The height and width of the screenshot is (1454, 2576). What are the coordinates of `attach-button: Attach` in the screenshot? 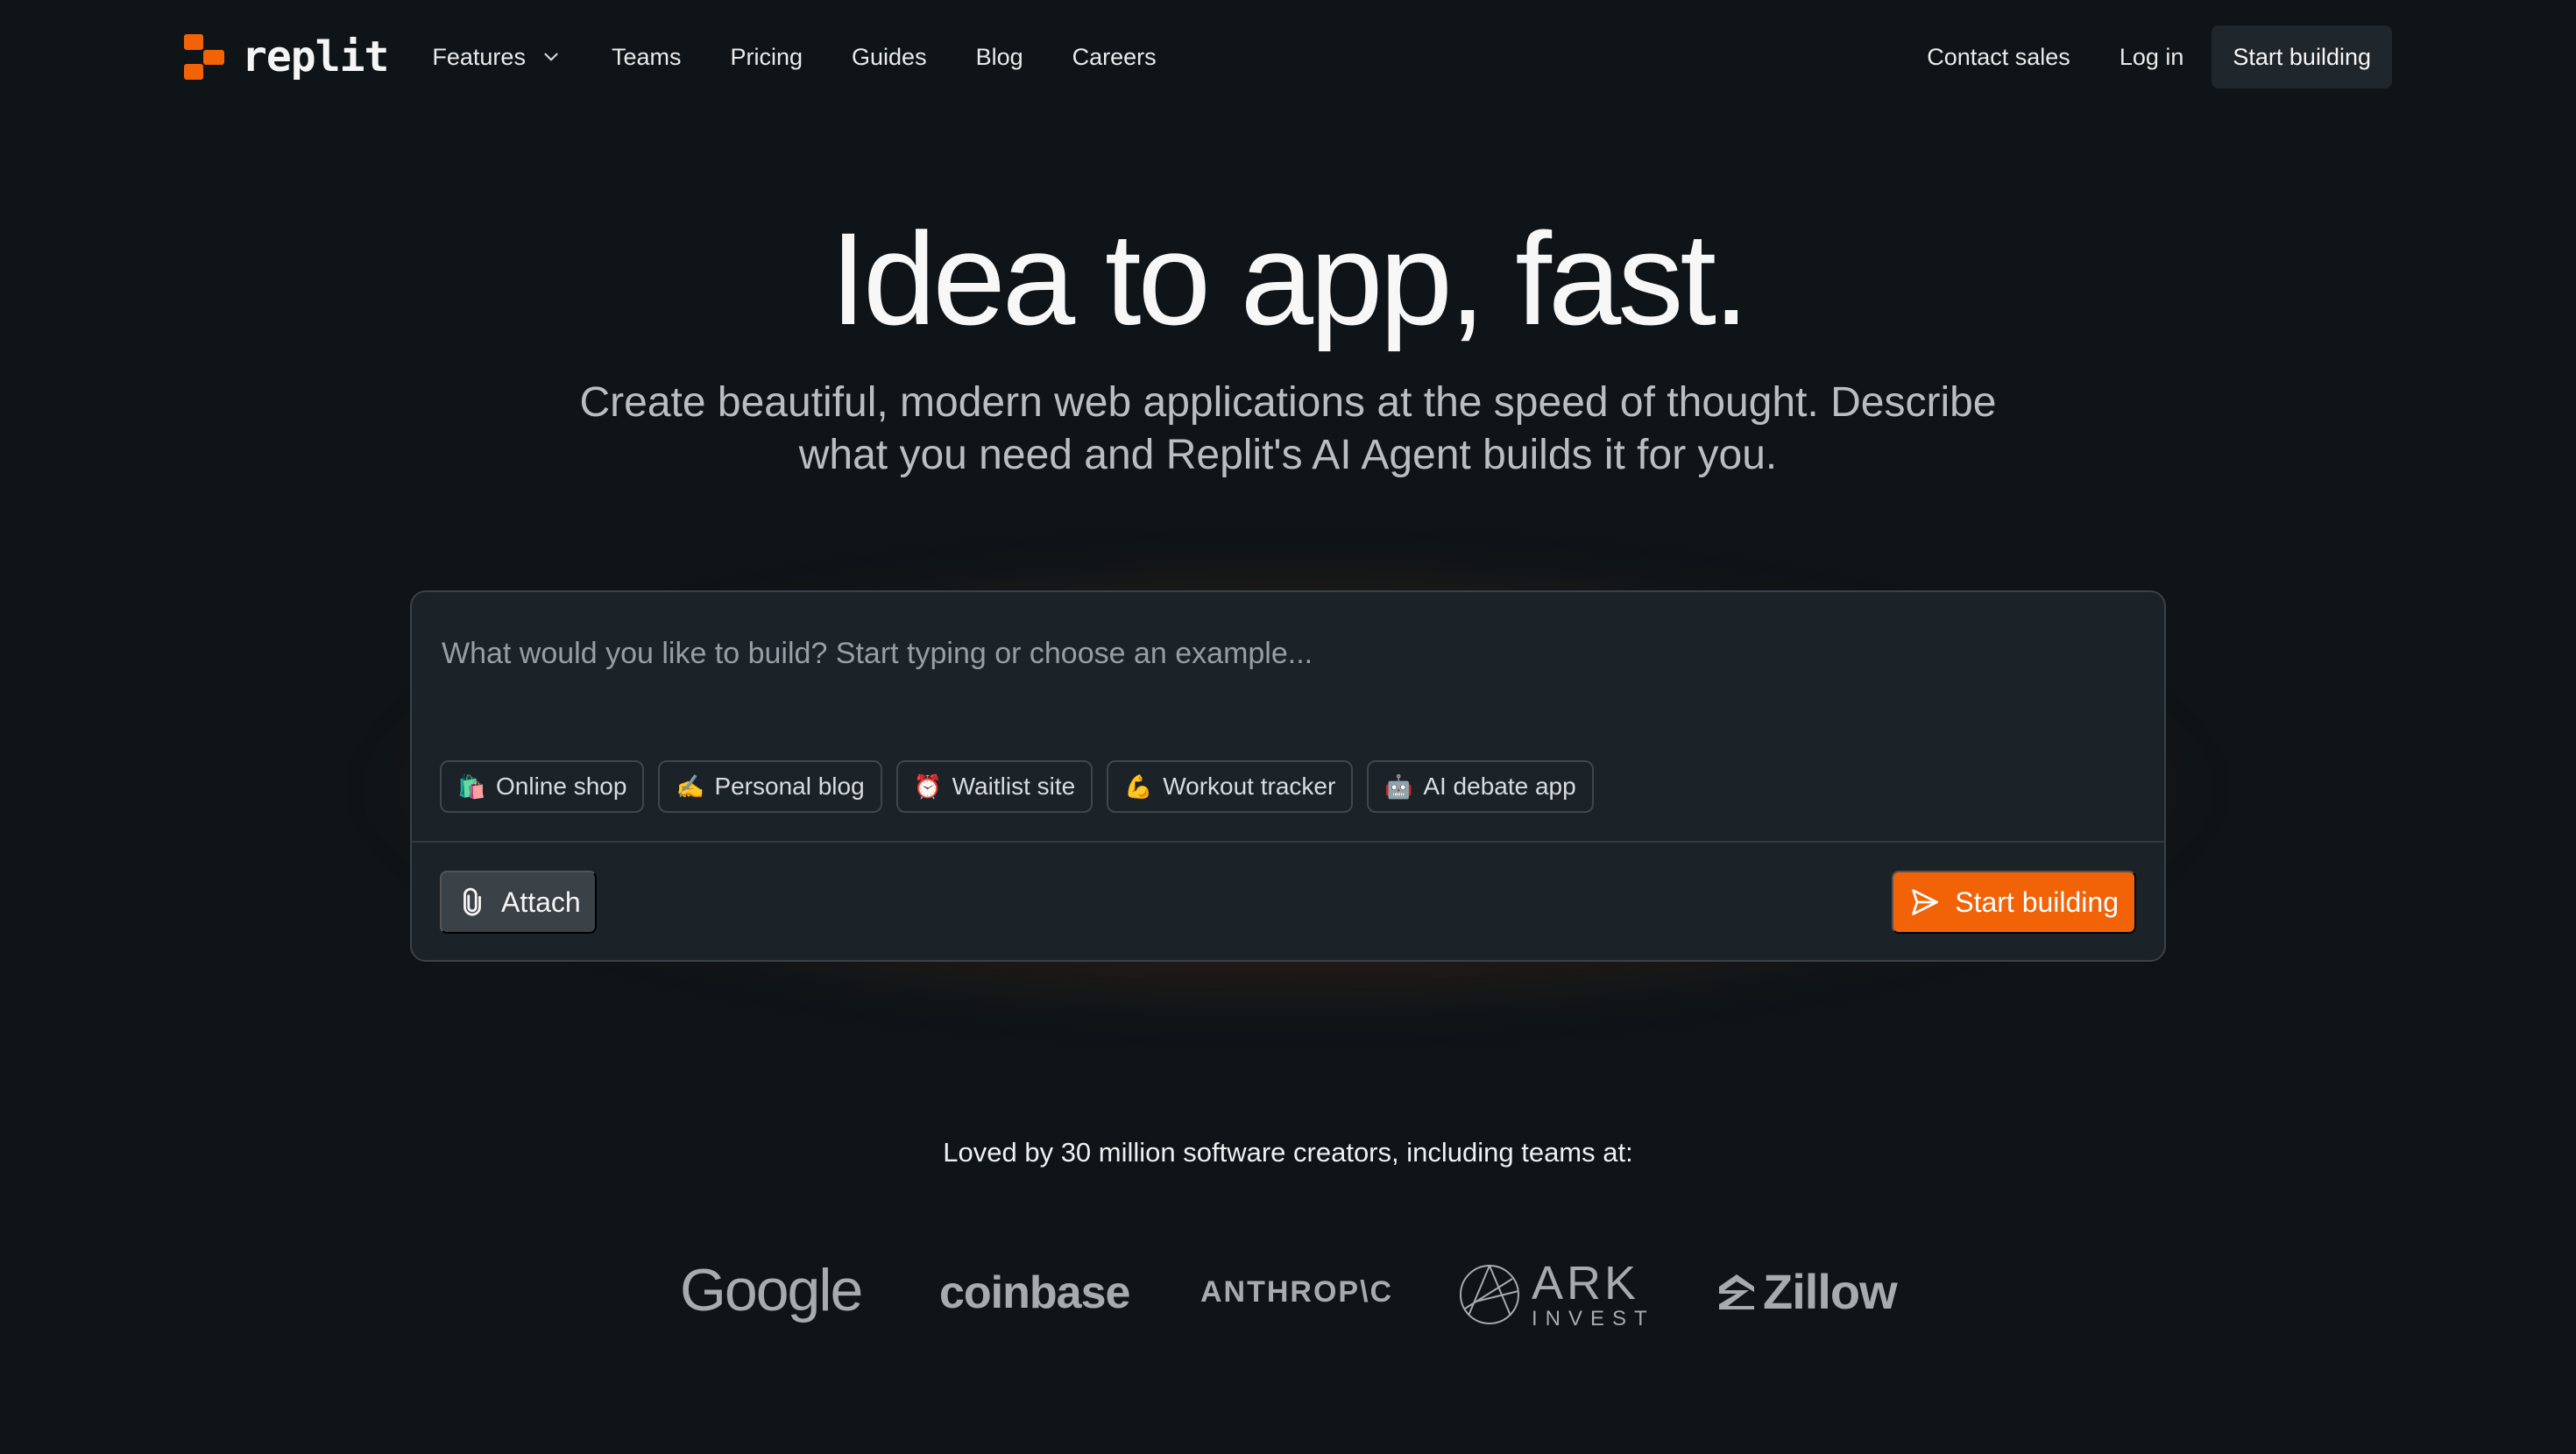 It's located at (518, 902).